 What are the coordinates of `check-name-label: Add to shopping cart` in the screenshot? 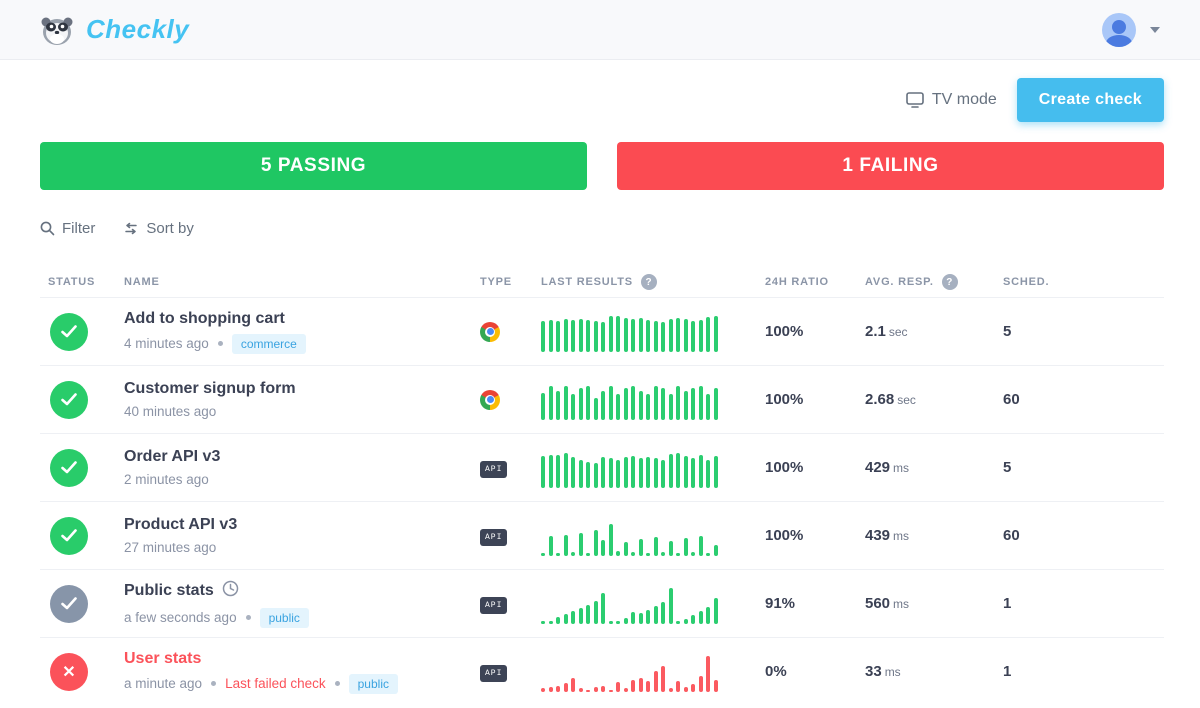 It's located at (204, 318).